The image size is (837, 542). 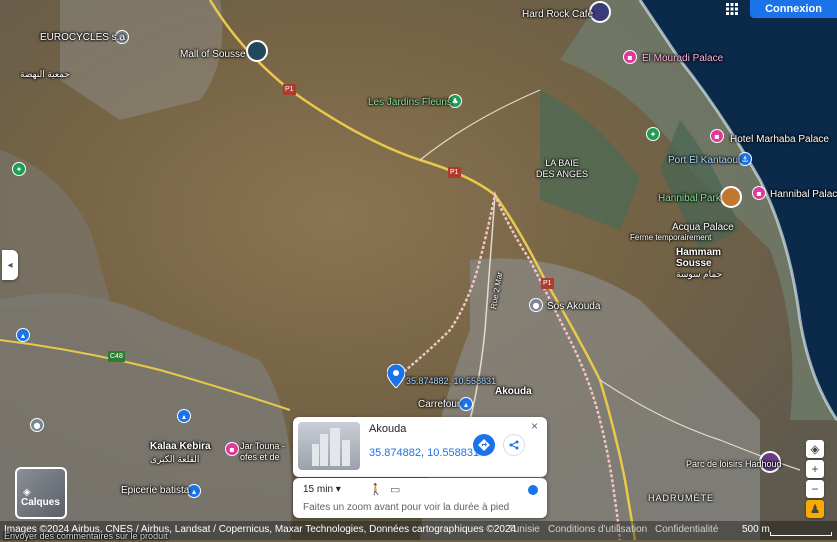 What do you see at coordinates (329, 446) in the screenshot?
I see `place-thumbnail` at bounding box center [329, 446].